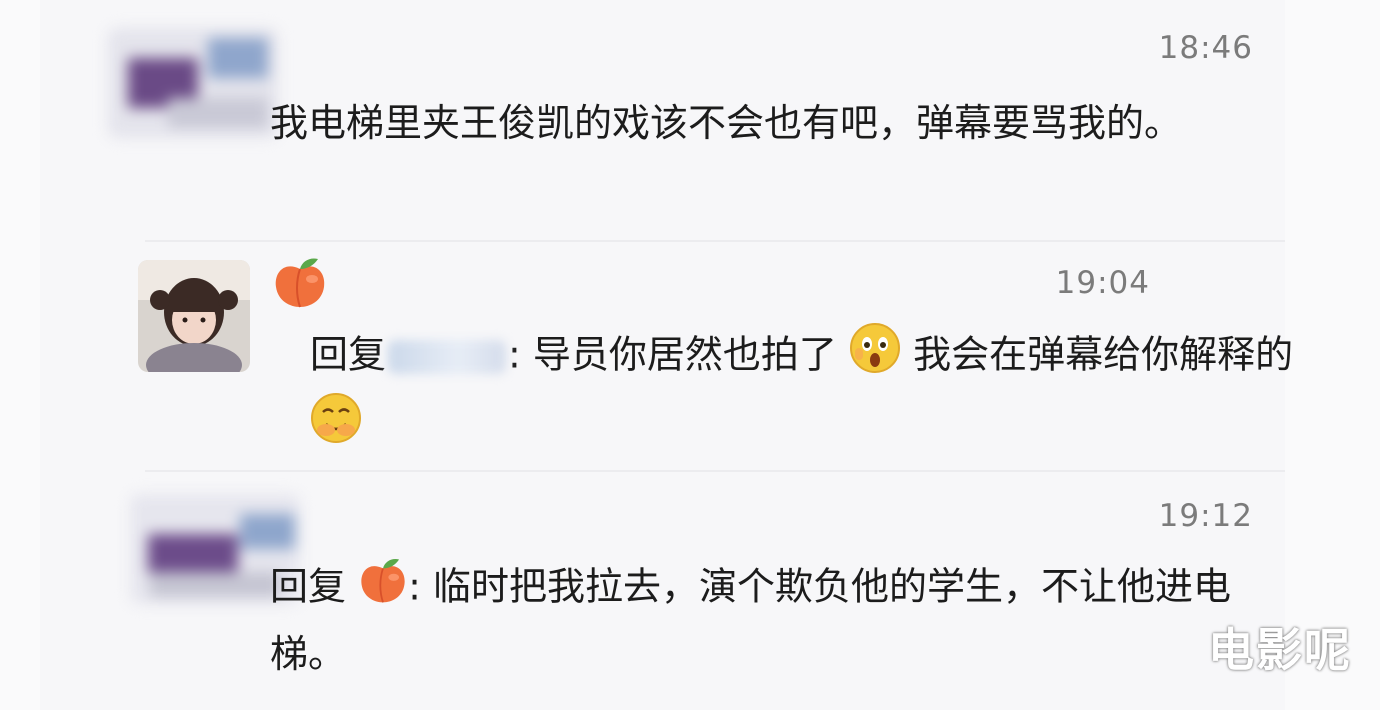  Describe the element at coordinates (726, 123) in the screenshot. I see `comment-text: 我电梯里夹王俊凯的戏该不会也有吧，弹幕要骂我的。` at that location.